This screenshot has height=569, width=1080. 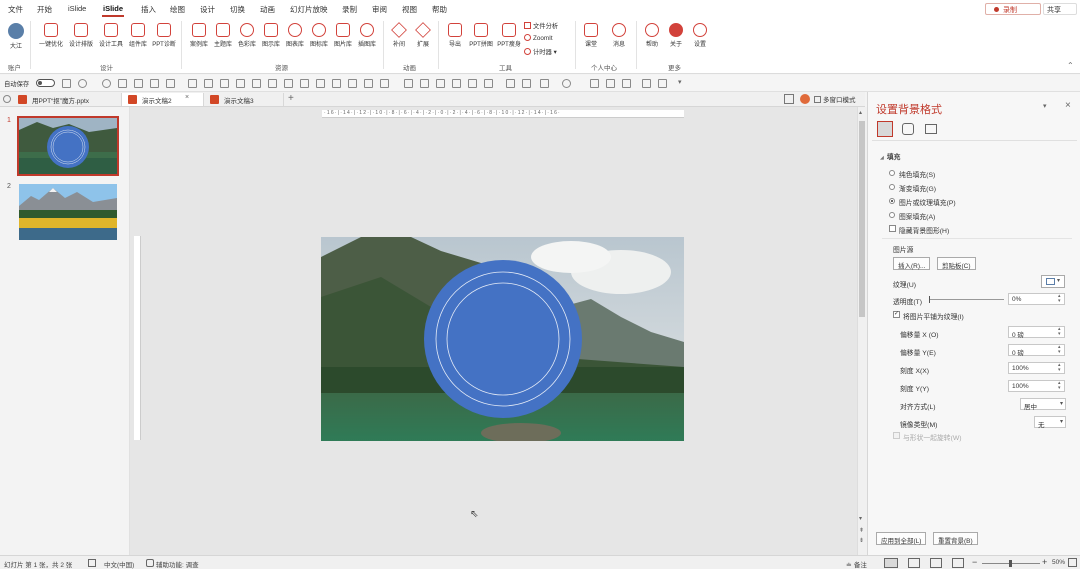 What do you see at coordinates (1036, 299) in the screenshot?
I see `transparency-input: 0%` at bounding box center [1036, 299].